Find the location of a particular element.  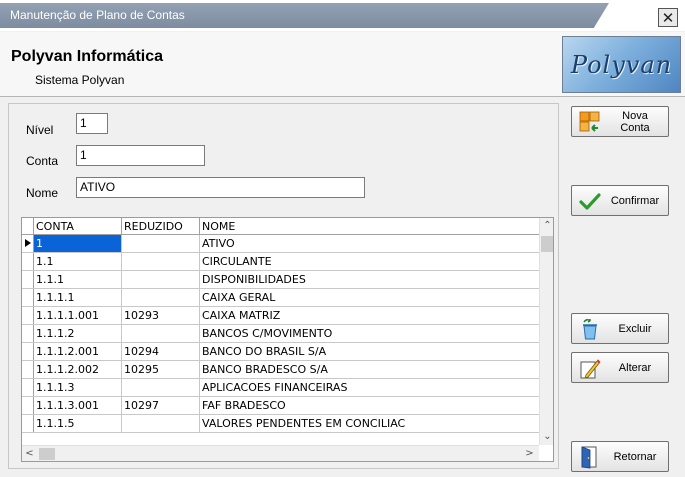

alterar-label: Alterar is located at coordinates (635, 367).